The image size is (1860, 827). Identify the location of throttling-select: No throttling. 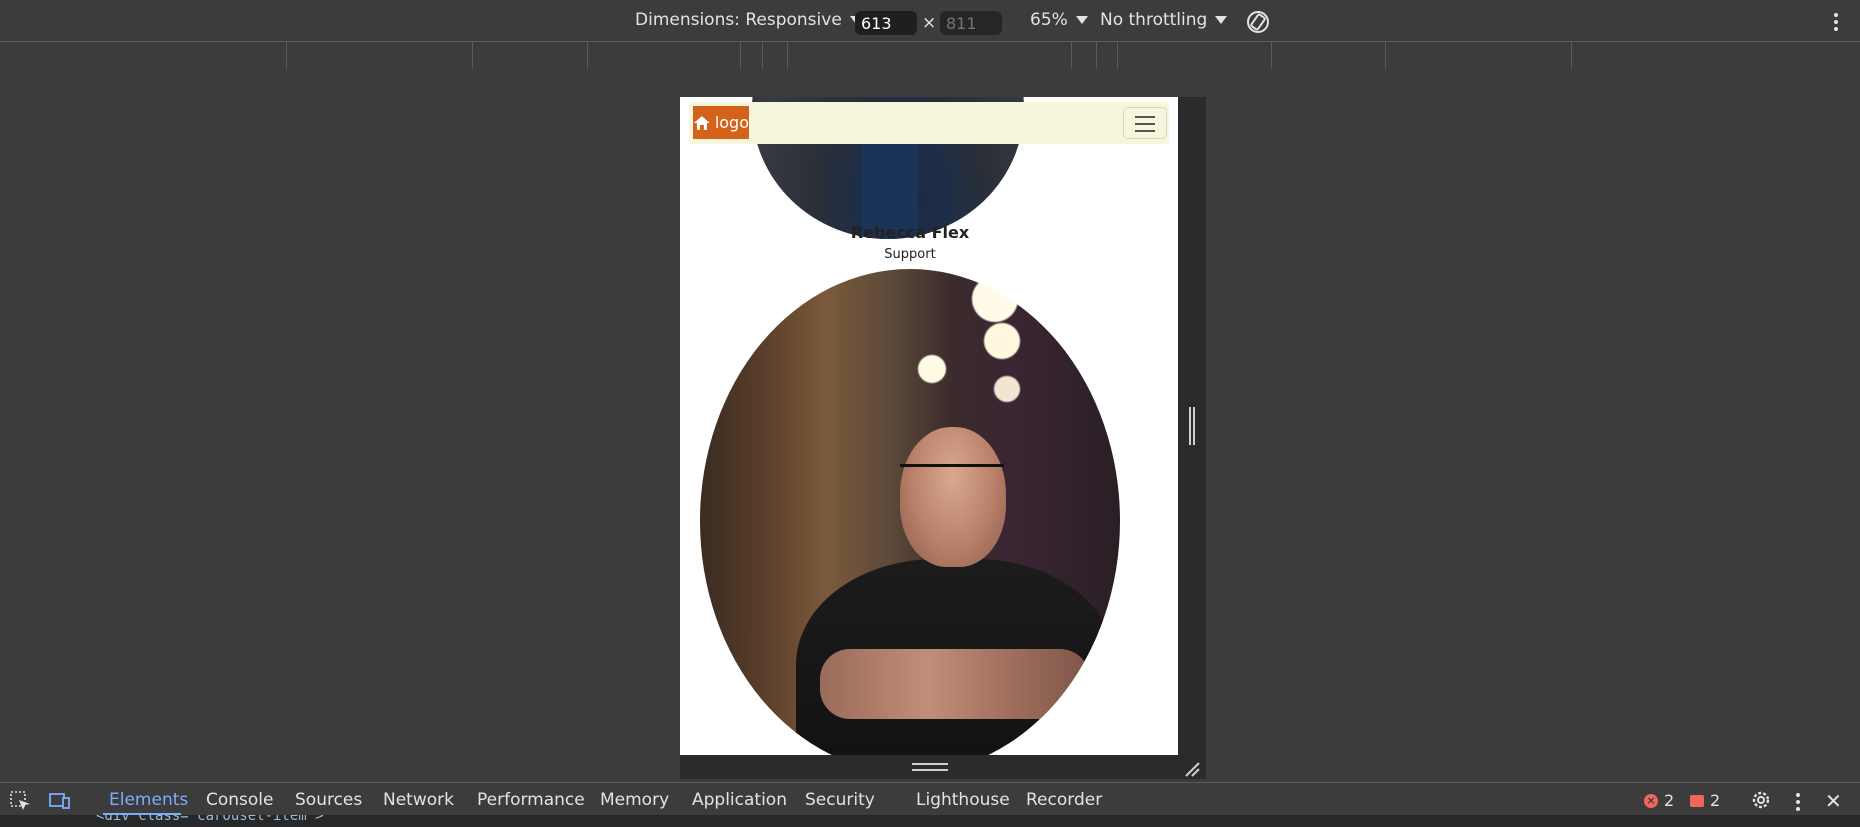
(1164, 20).